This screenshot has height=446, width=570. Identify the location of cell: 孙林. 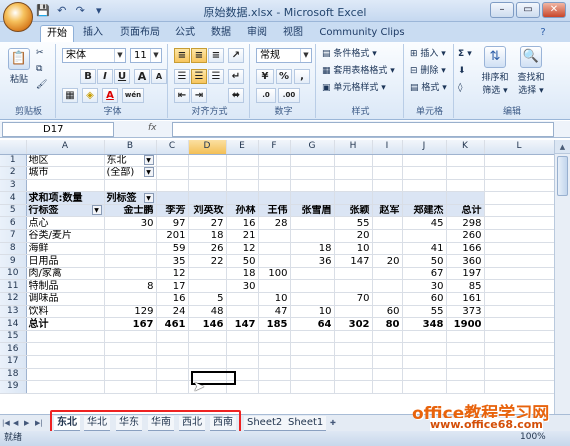
(242, 211).